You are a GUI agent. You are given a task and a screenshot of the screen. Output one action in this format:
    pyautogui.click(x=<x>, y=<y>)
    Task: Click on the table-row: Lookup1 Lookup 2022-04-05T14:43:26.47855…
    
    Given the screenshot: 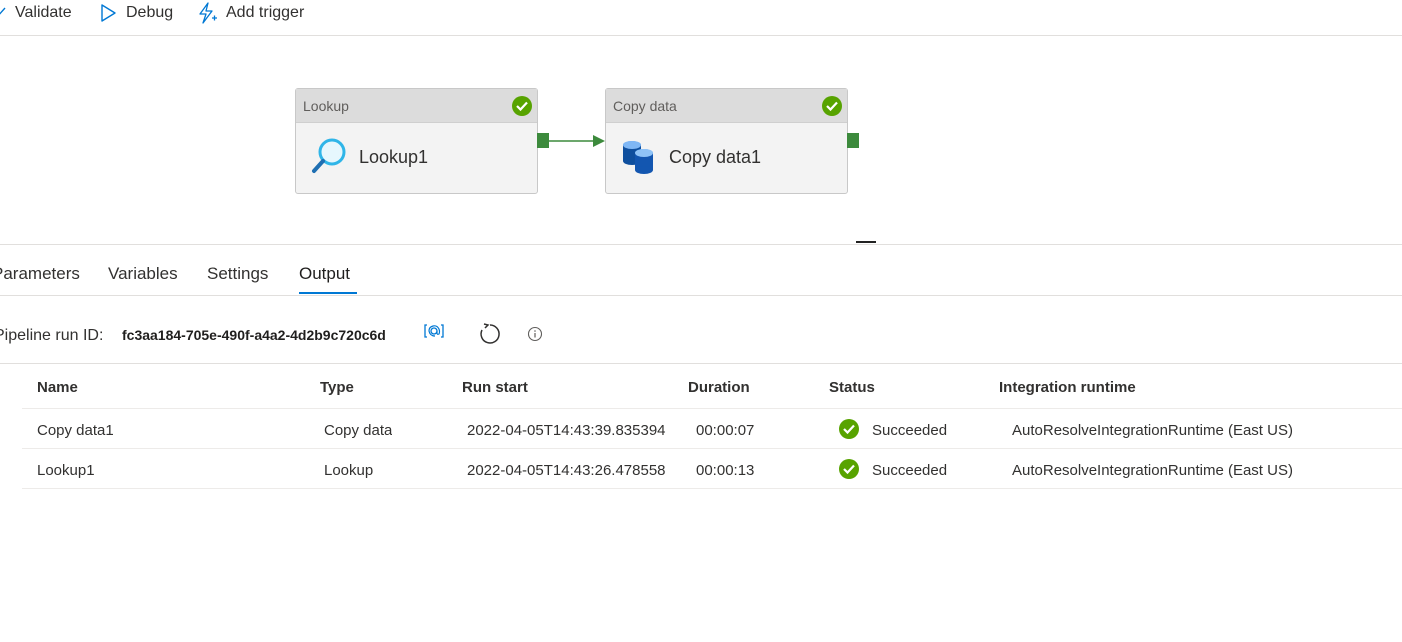 What is the action you would take?
    pyautogui.click(x=712, y=469)
    